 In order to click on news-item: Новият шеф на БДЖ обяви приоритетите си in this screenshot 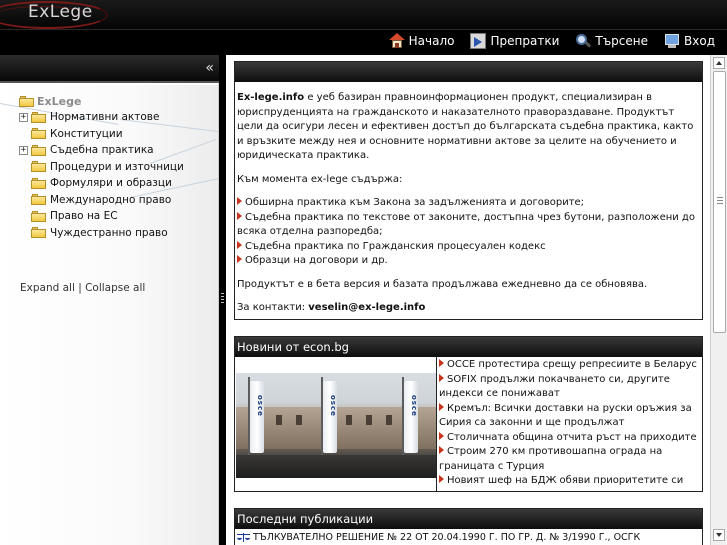, I will do `click(570, 481)`.